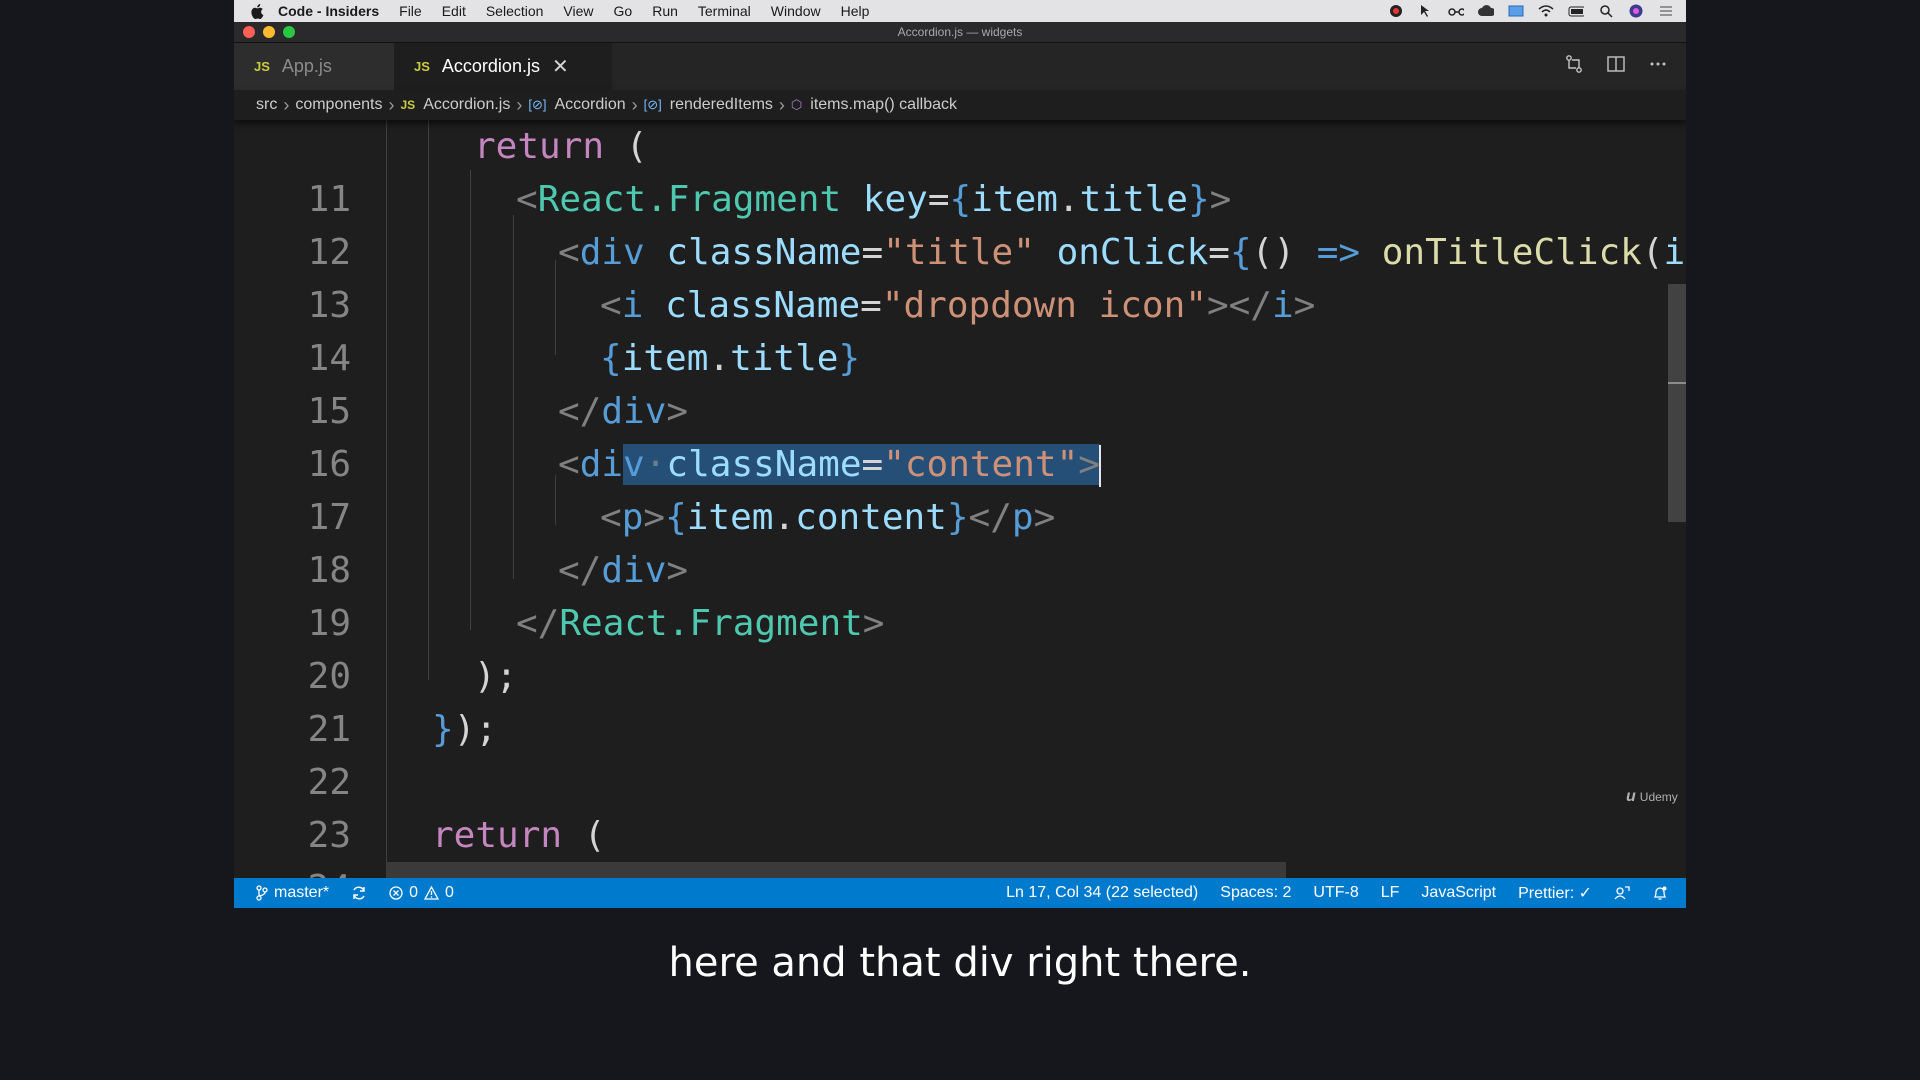 The height and width of the screenshot is (1080, 1920). I want to click on title-bar: Accordion.js — widgets, so click(960, 32).